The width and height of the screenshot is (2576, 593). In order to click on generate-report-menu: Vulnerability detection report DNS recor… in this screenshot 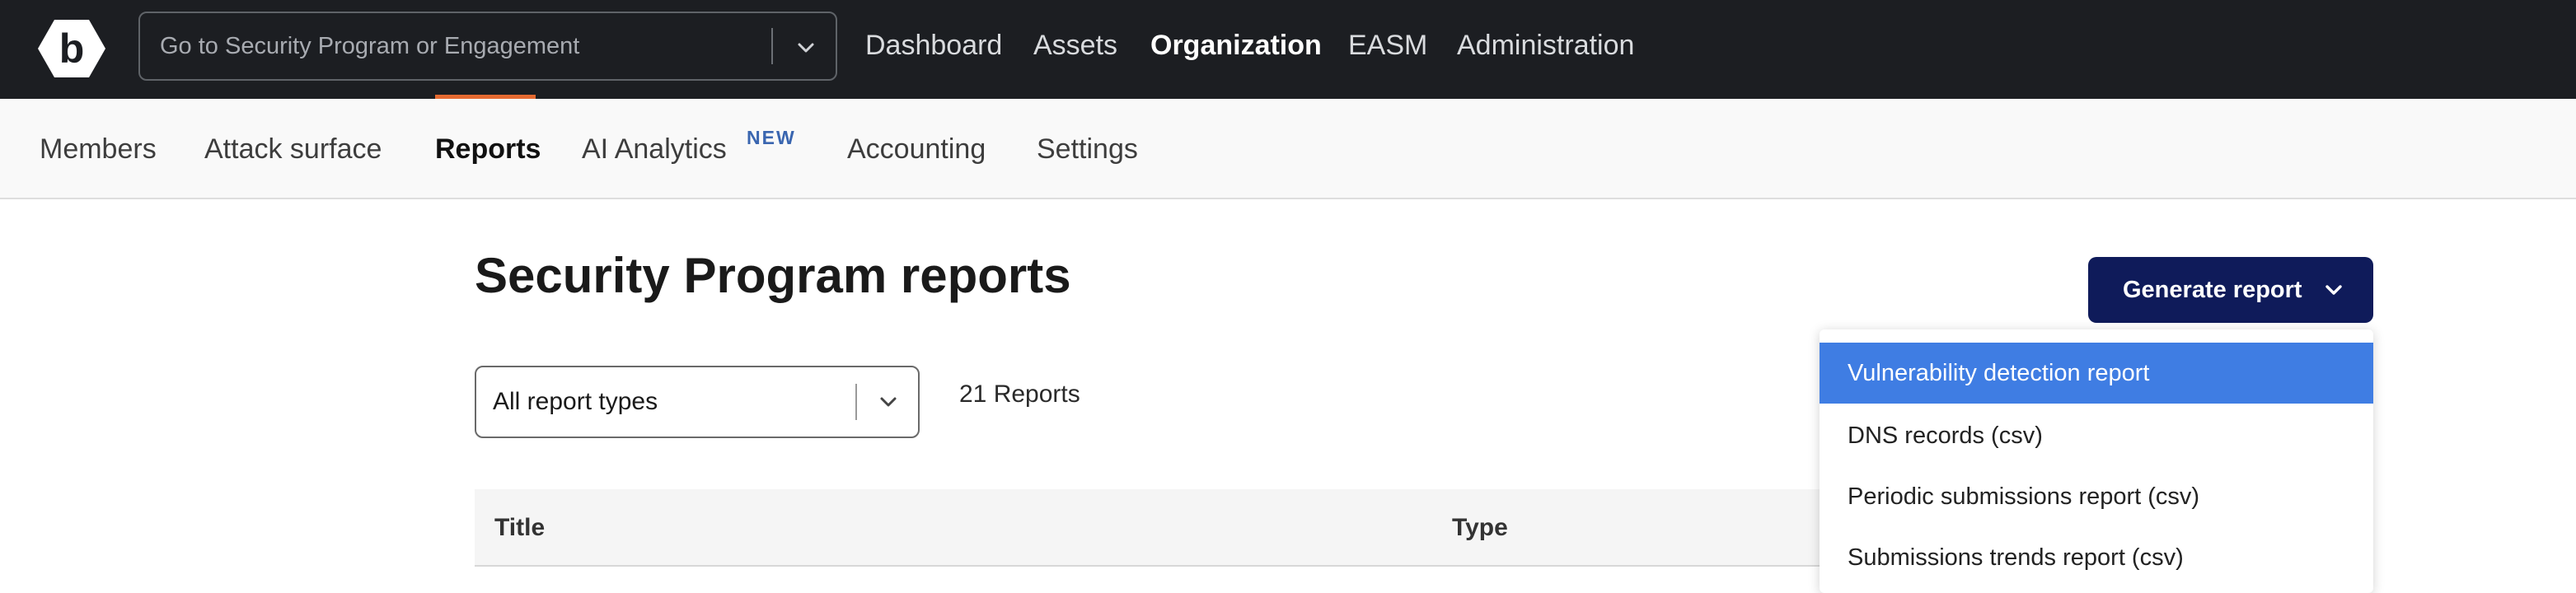, I will do `click(2096, 461)`.